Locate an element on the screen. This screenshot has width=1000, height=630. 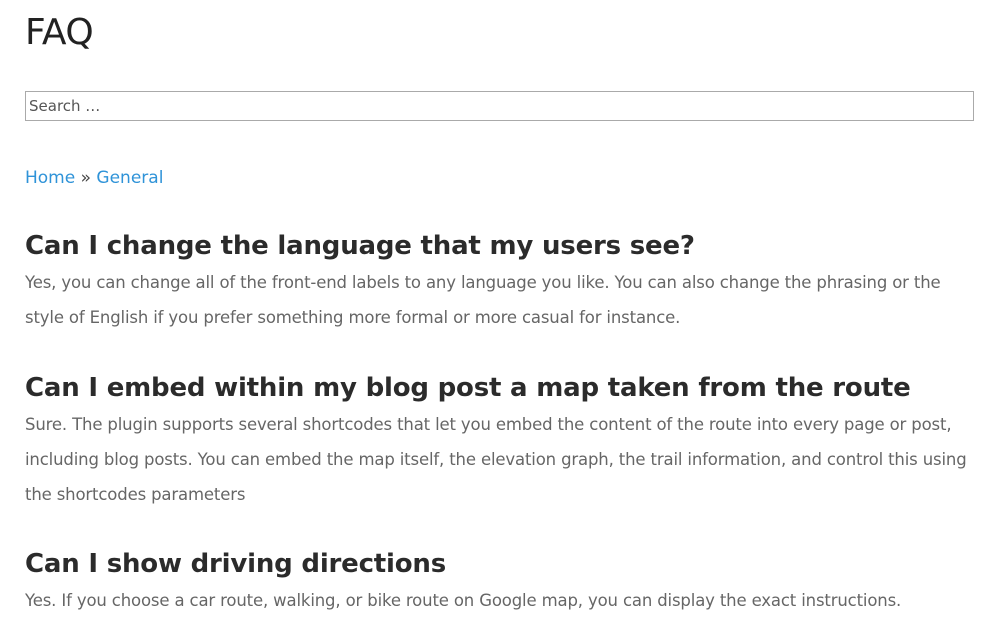
search-input is located at coordinates (499, 106).